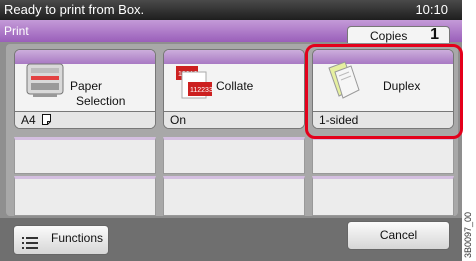  What do you see at coordinates (77, 238) in the screenshot?
I see `functions-label: Functions` at bounding box center [77, 238].